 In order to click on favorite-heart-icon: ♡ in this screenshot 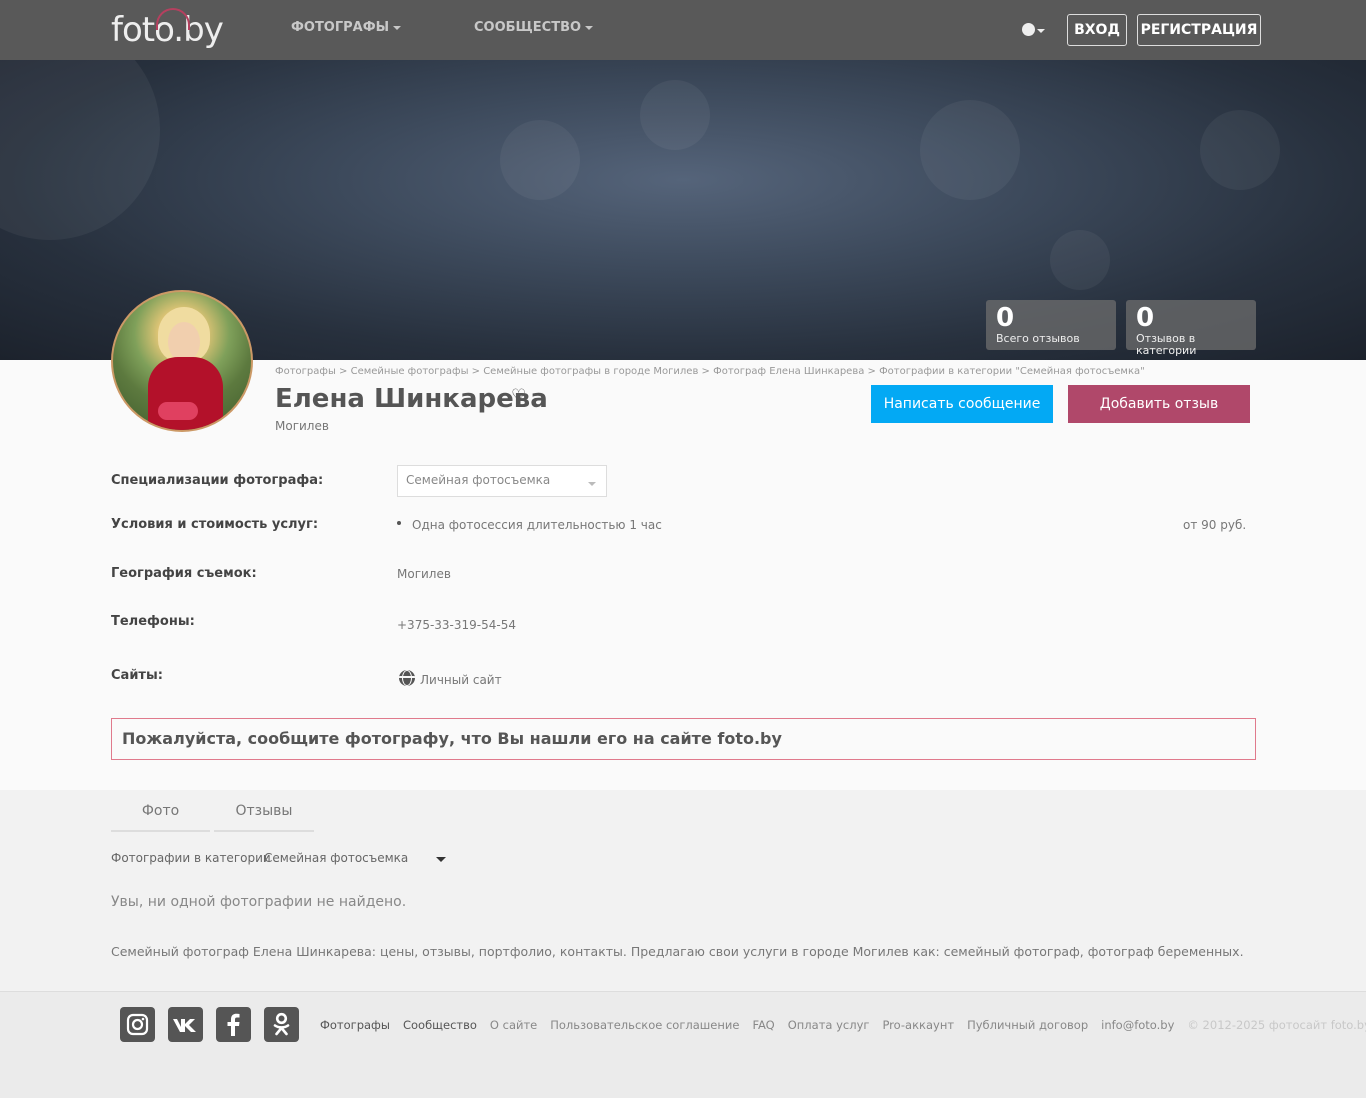, I will do `click(518, 396)`.